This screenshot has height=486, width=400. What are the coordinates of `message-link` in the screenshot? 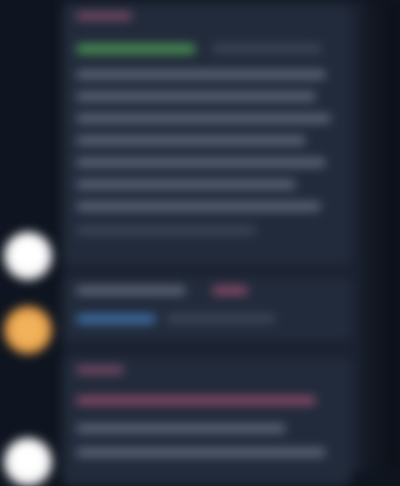 It's located at (116, 319).